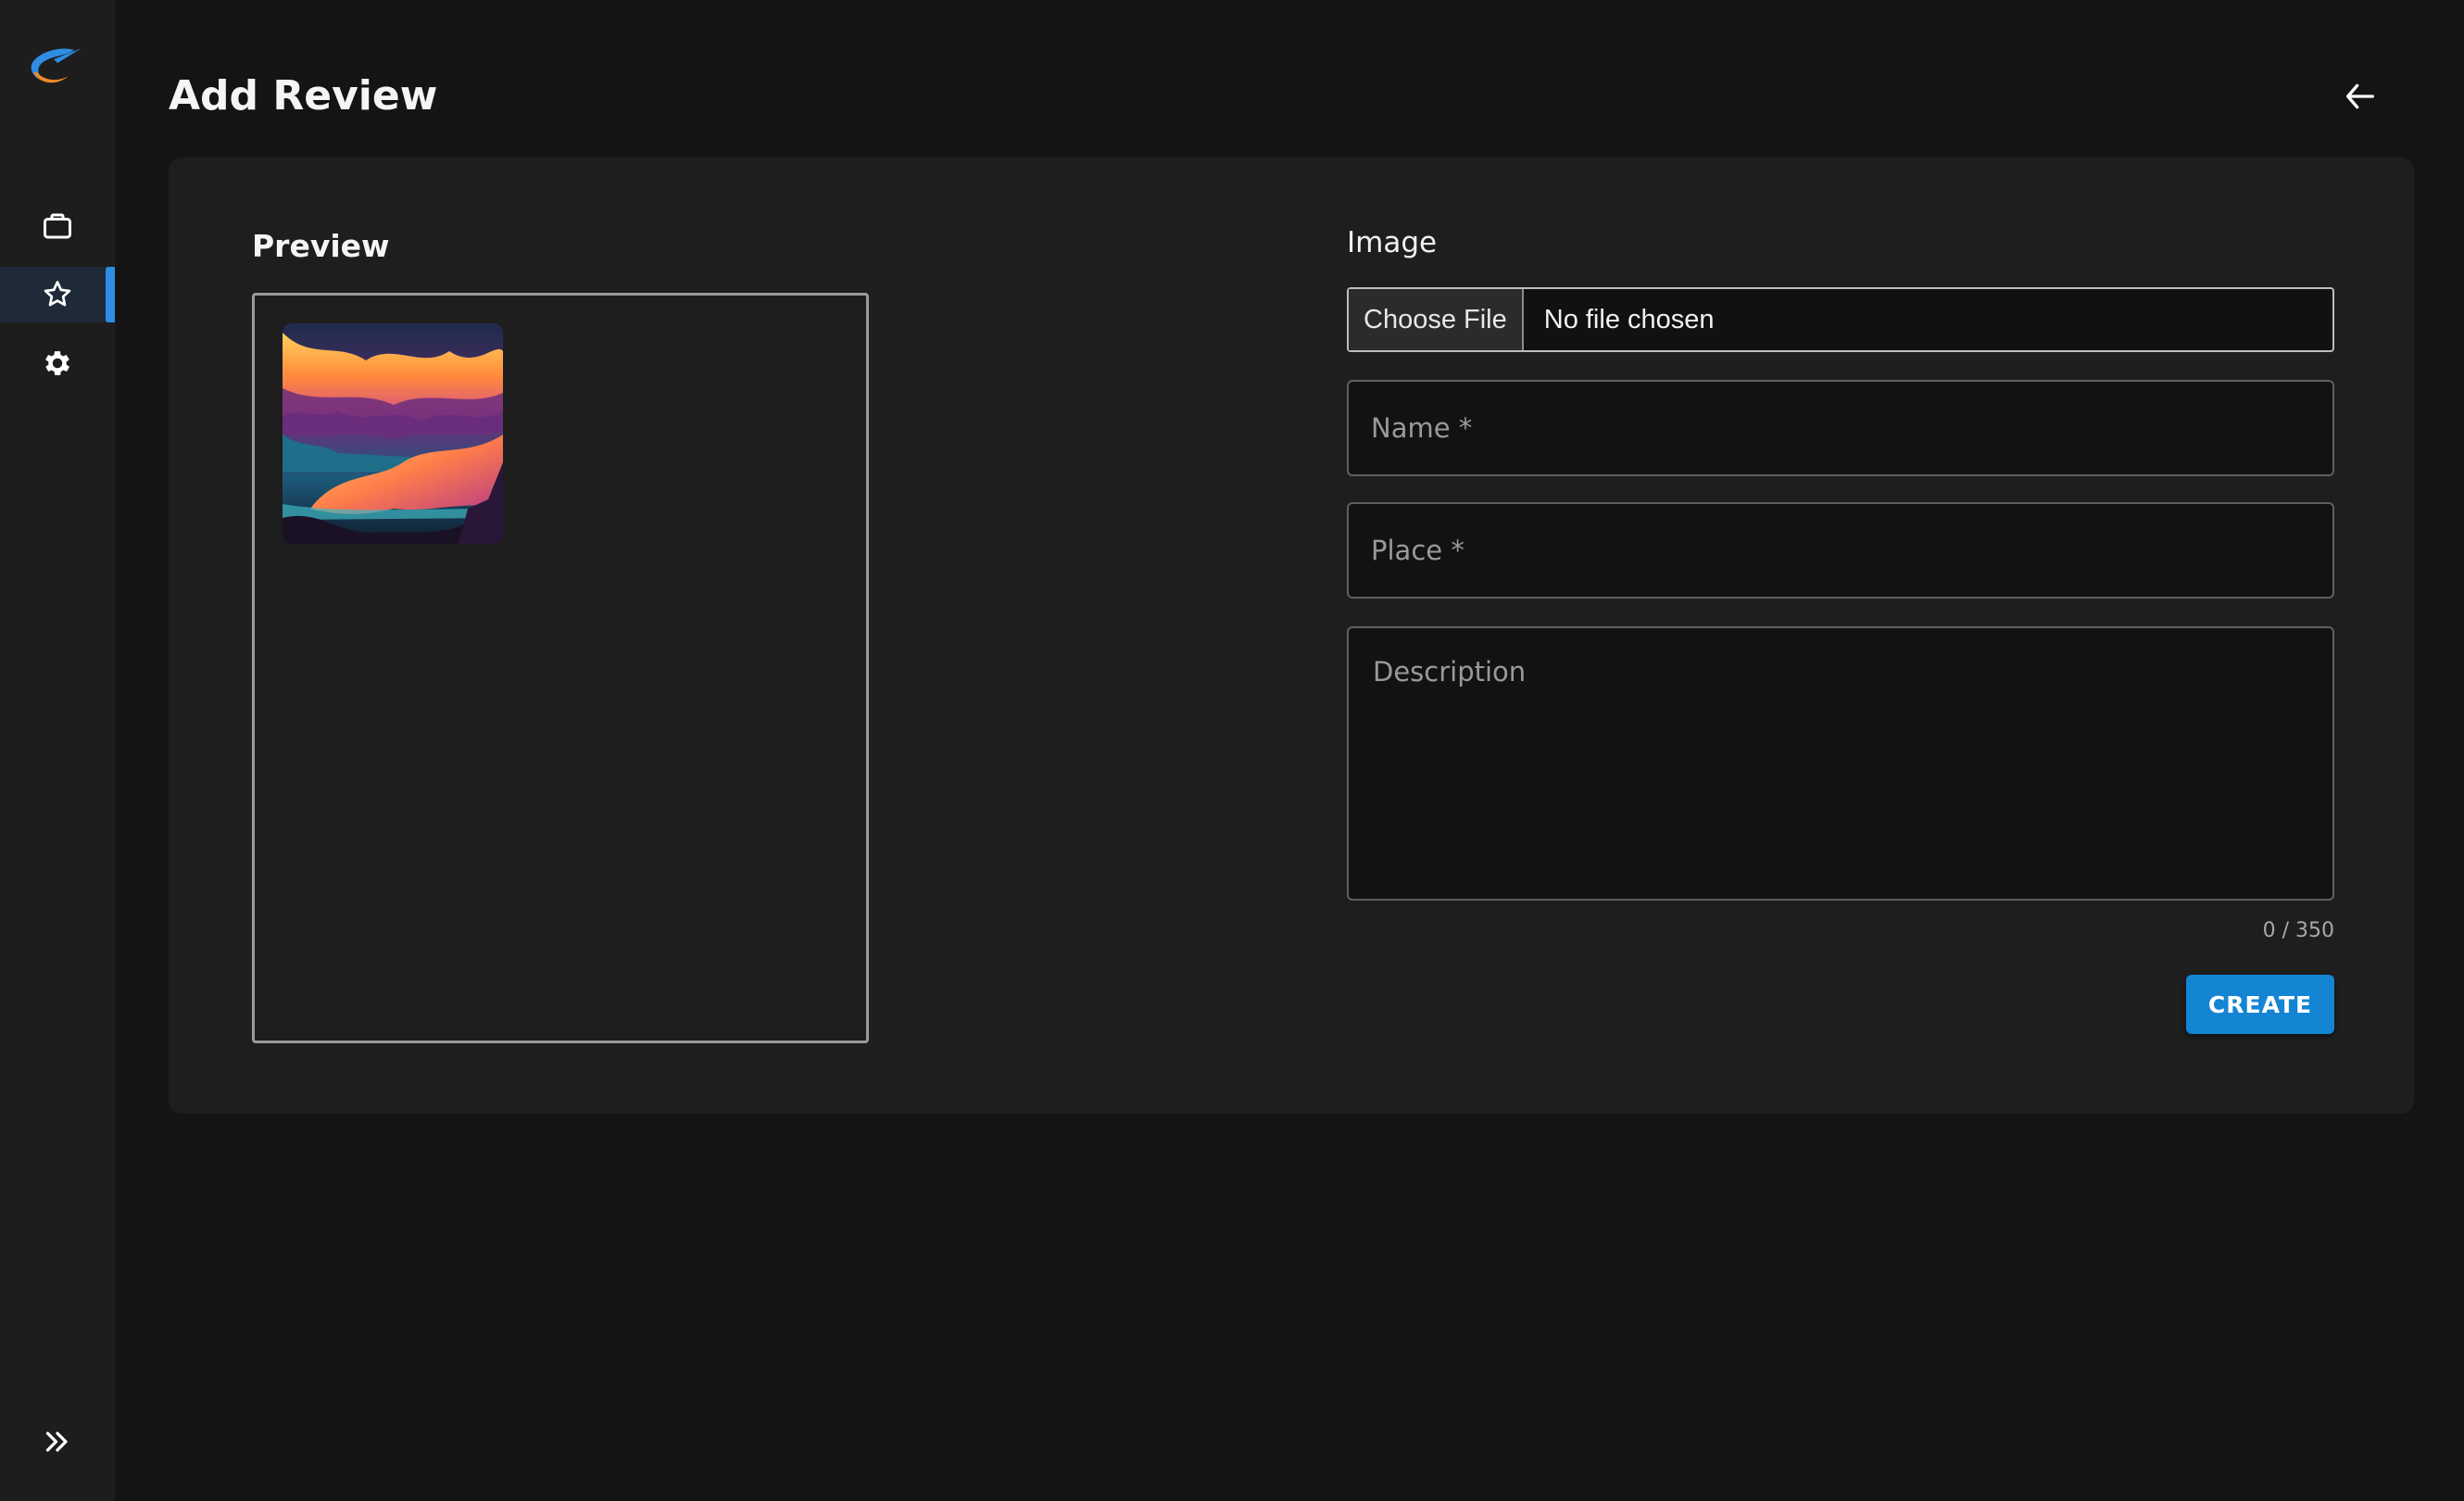 This screenshot has height=1501, width=2464. What do you see at coordinates (2298, 930) in the screenshot?
I see `character-counter: 0 / 350` at bounding box center [2298, 930].